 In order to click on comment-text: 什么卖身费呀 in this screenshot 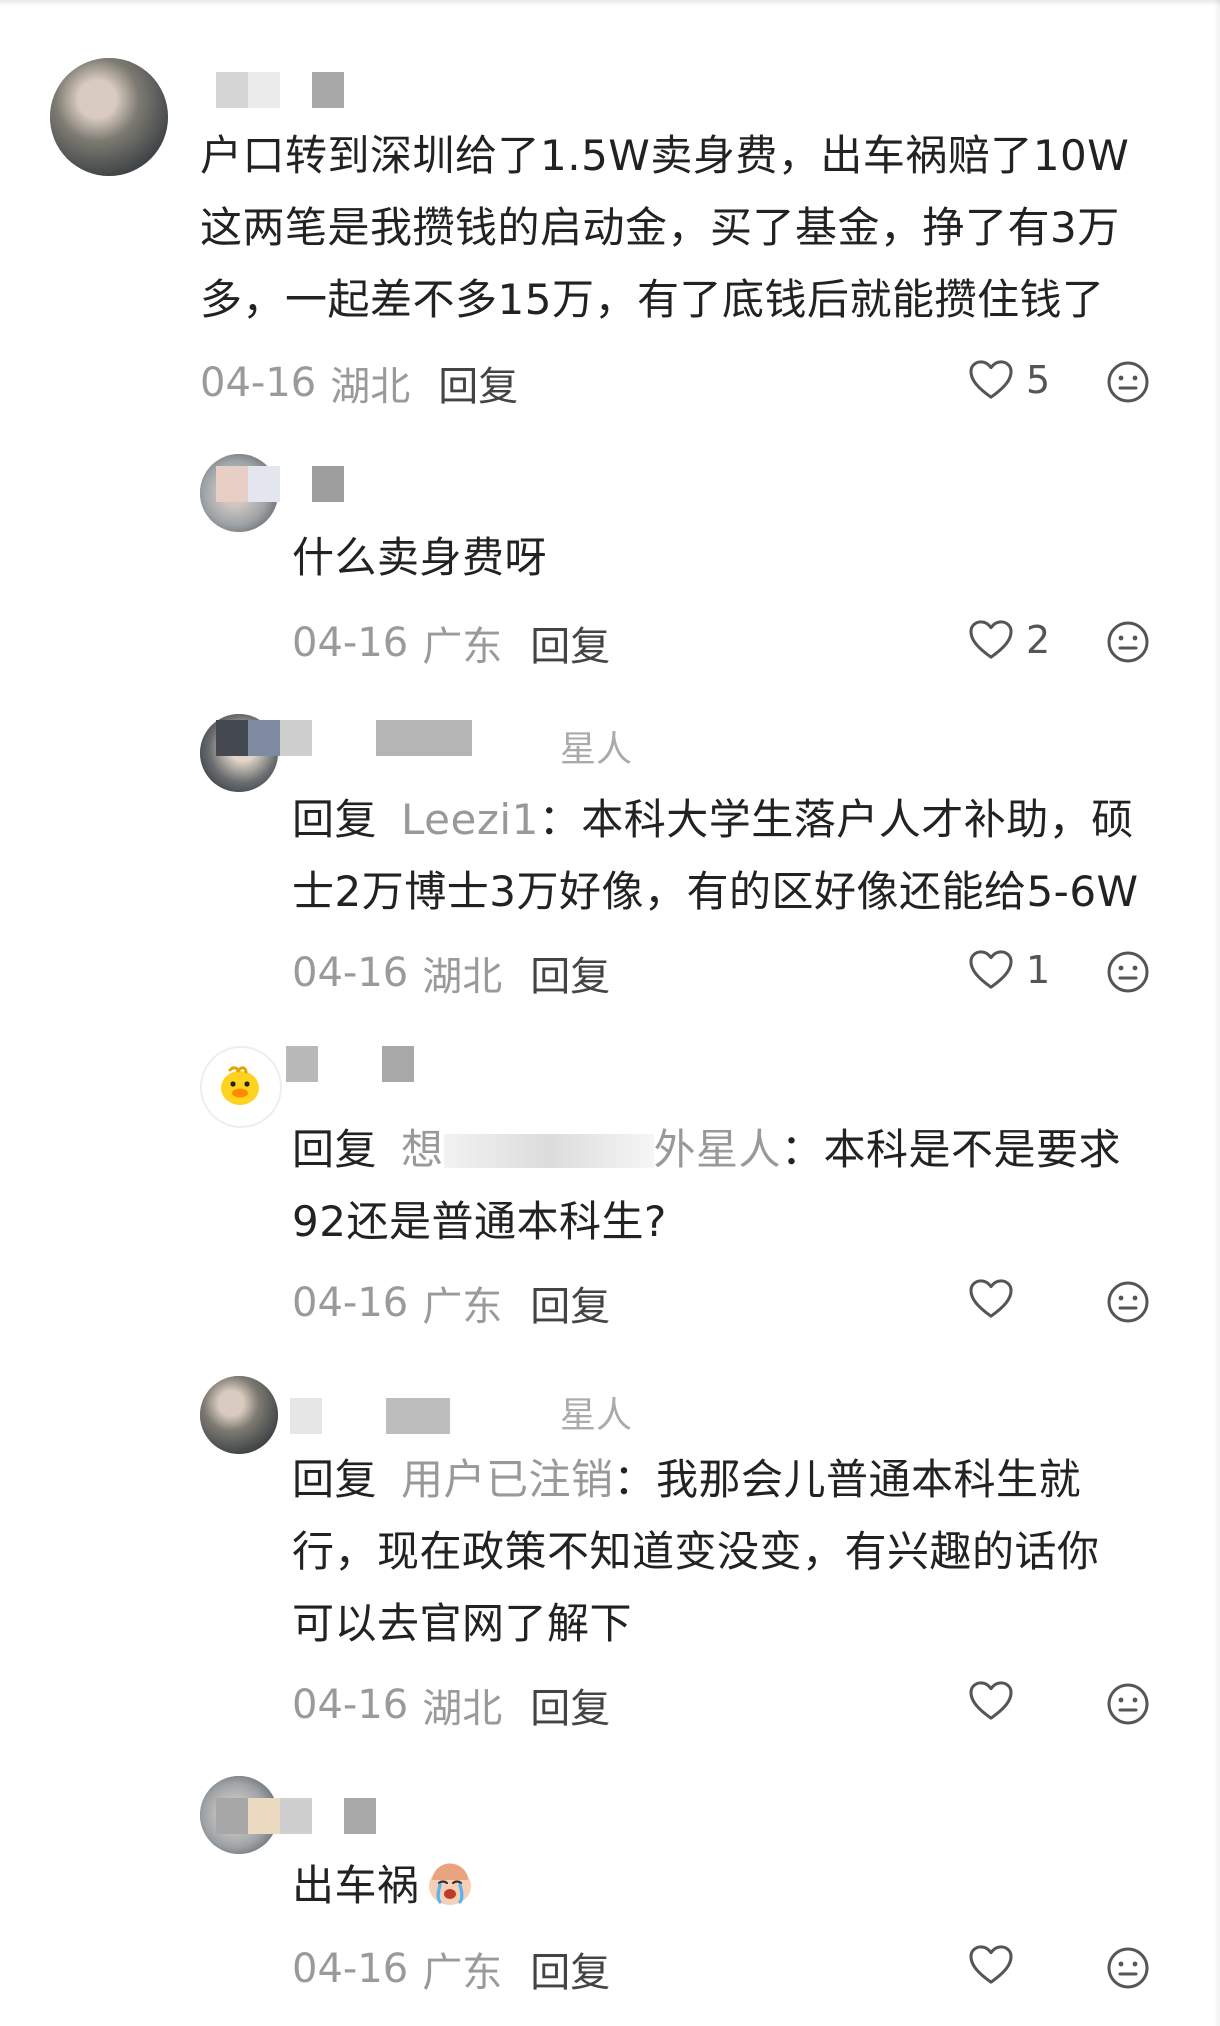, I will do `click(420, 557)`.